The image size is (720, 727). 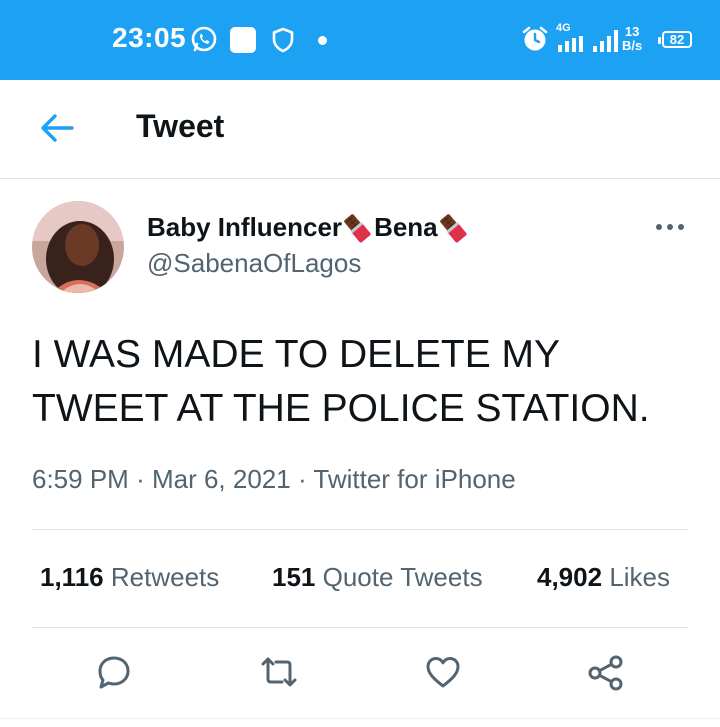 I want to click on shield-icon, so click(x=283, y=40).